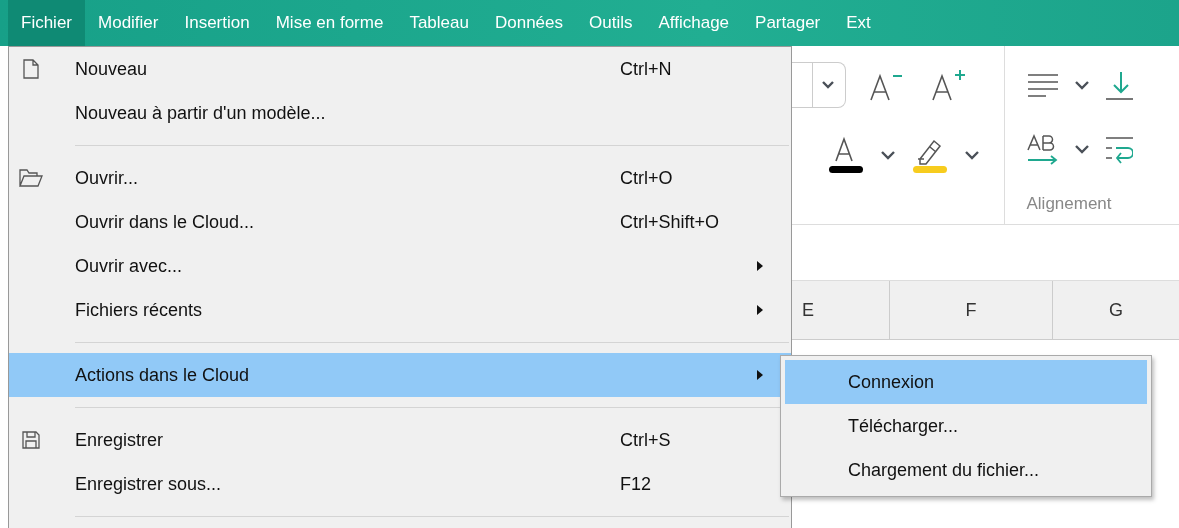 This screenshot has height=528, width=1179. I want to click on ribbon-group-label: Alignement, so click(1069, 204).